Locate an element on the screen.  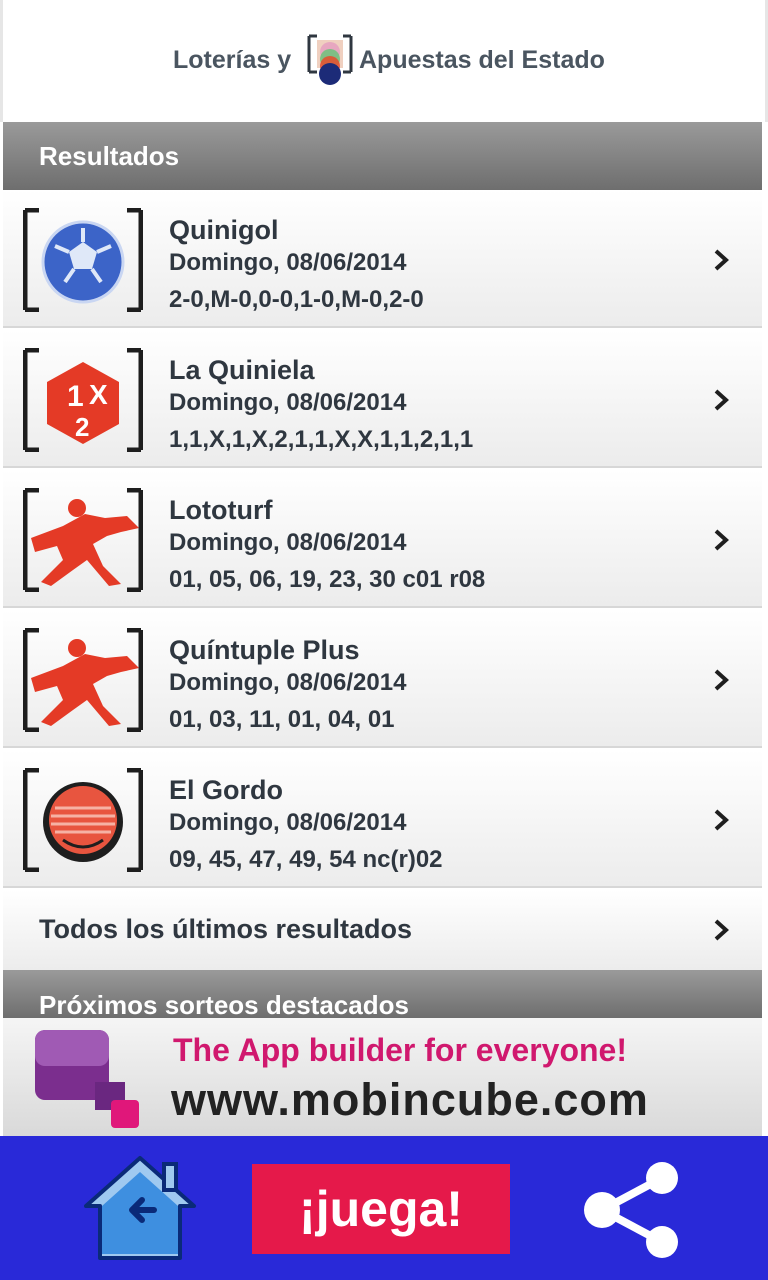
game-result: 09, 45, 47, 49, 54 nc(r)02 is located at coordinates (306, 859).